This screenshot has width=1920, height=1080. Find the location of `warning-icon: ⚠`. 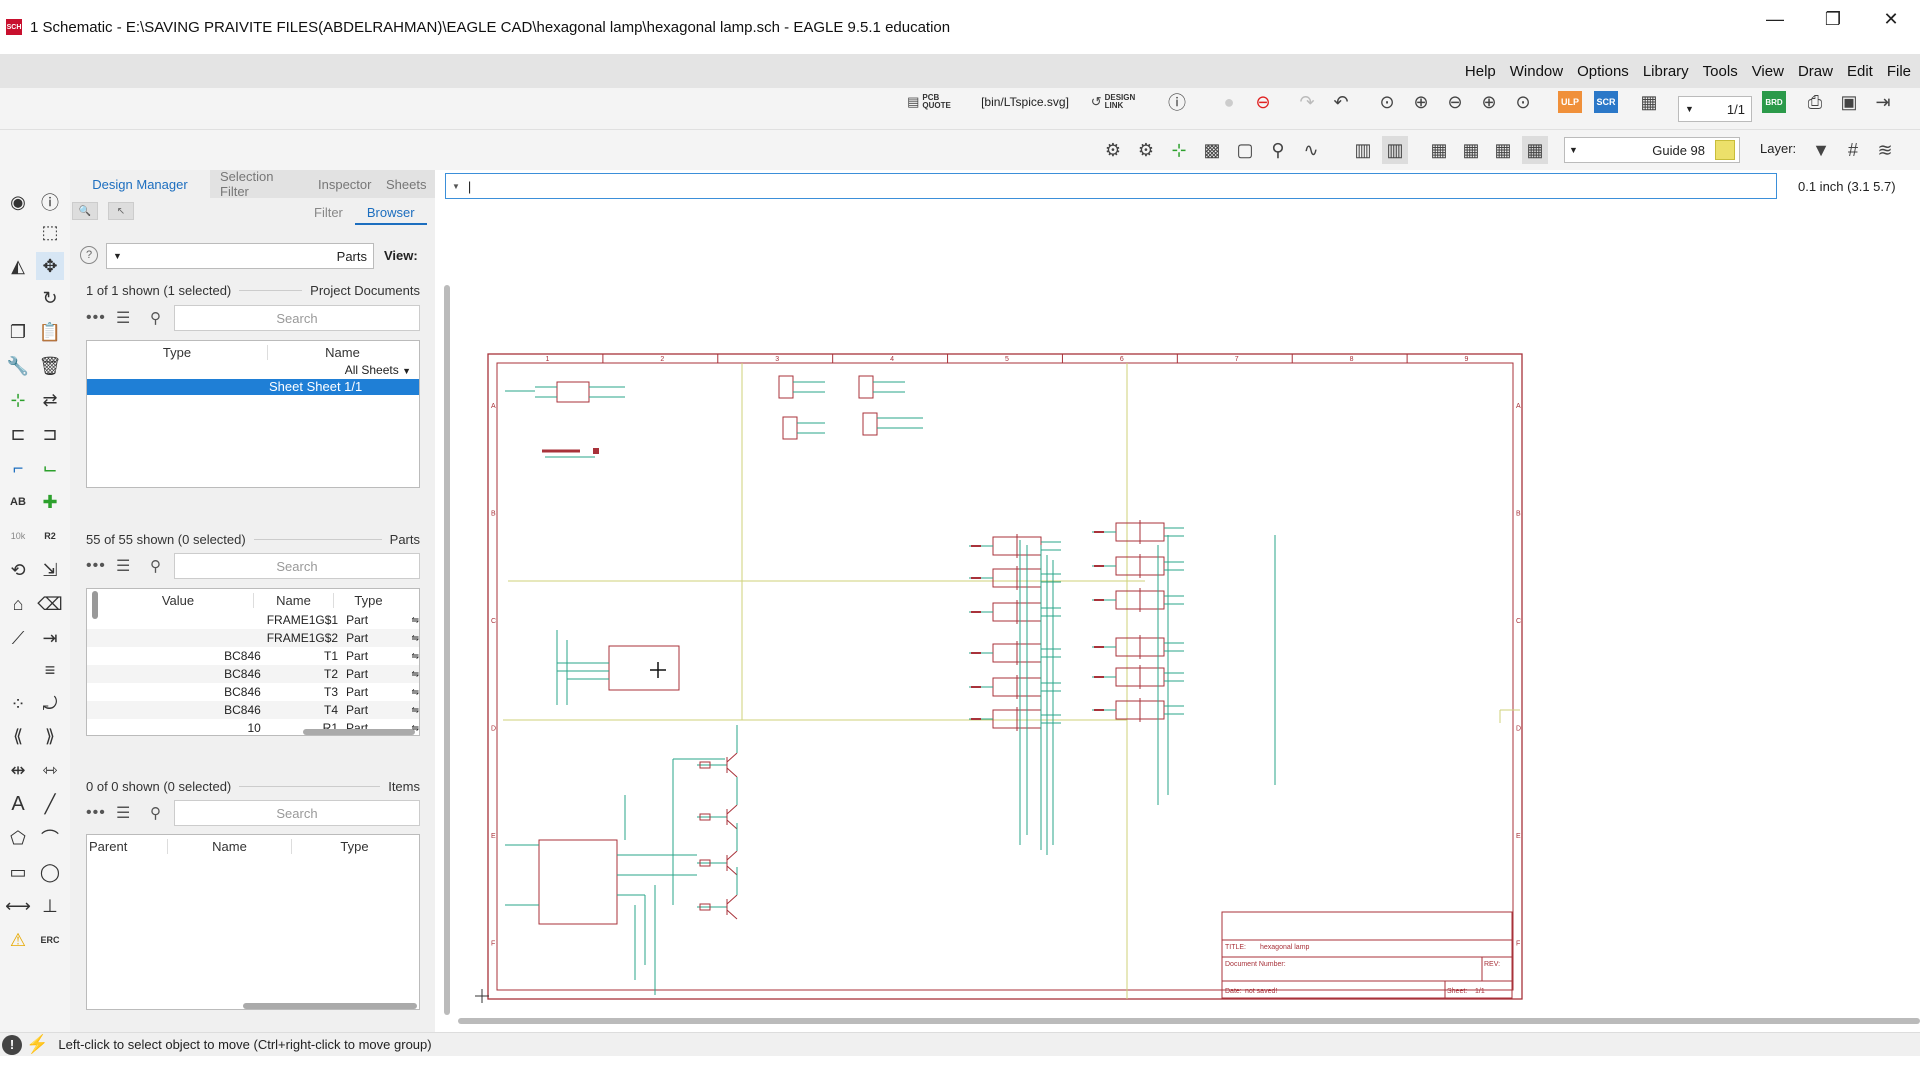

warning-icon: ⚠ is located at coordinates (18, 940).